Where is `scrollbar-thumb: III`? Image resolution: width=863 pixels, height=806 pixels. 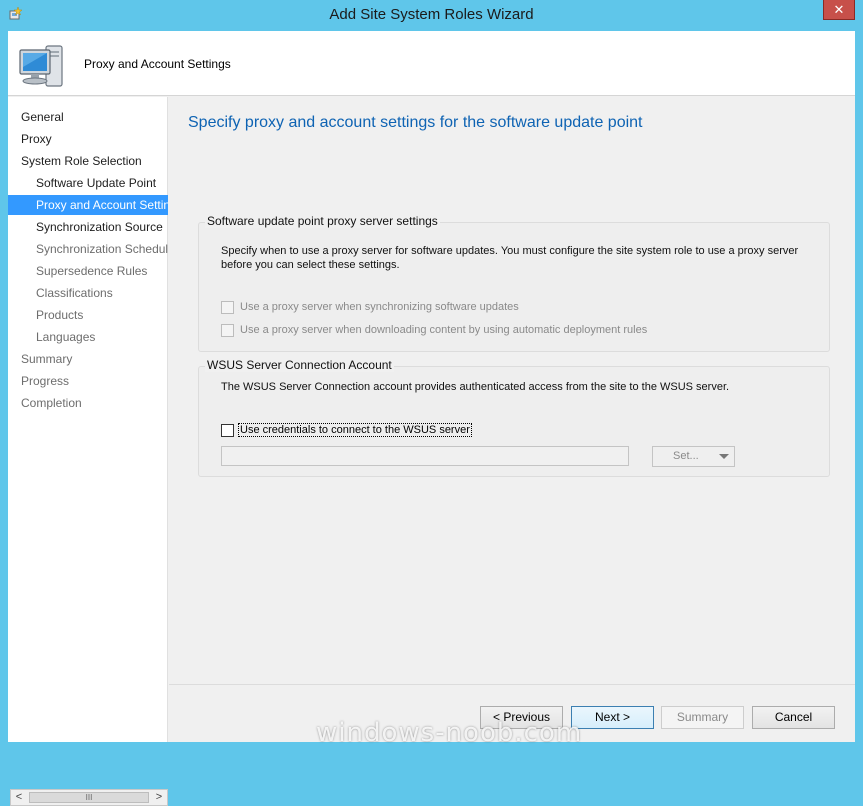 scrollbar-thumb: III is located at coordinates (89, 797).